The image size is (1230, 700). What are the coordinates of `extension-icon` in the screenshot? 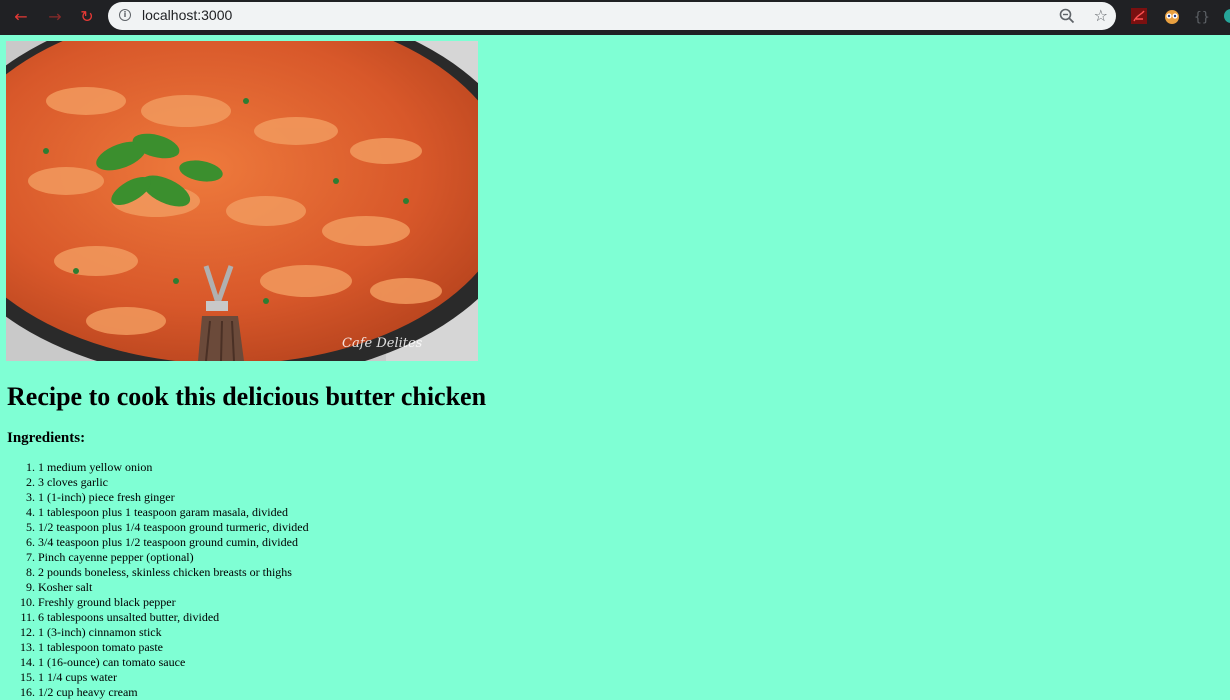 It's located at (1226, 16).